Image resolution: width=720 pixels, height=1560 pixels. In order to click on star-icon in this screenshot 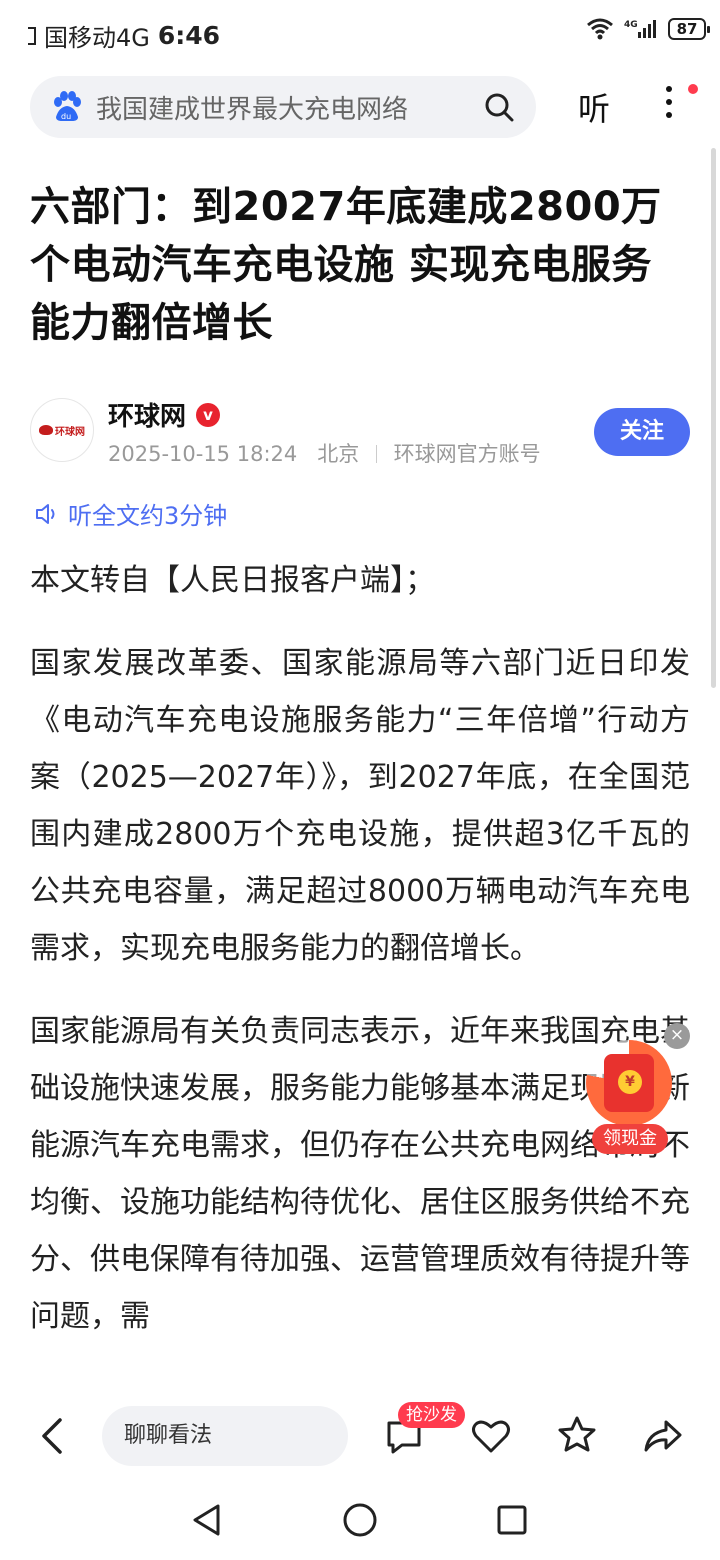, I will do `click(577, 1435)`.